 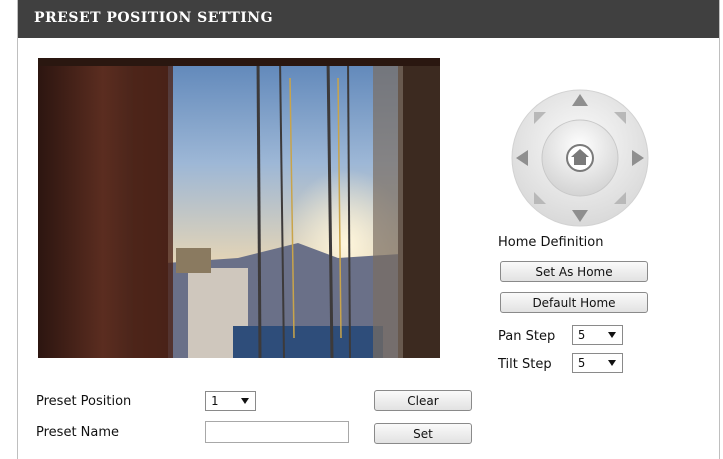 What do you see at coordinates (582, 335) in the screenshot?
I see `pan-step-value: 5` at bounding box center [582, 335].